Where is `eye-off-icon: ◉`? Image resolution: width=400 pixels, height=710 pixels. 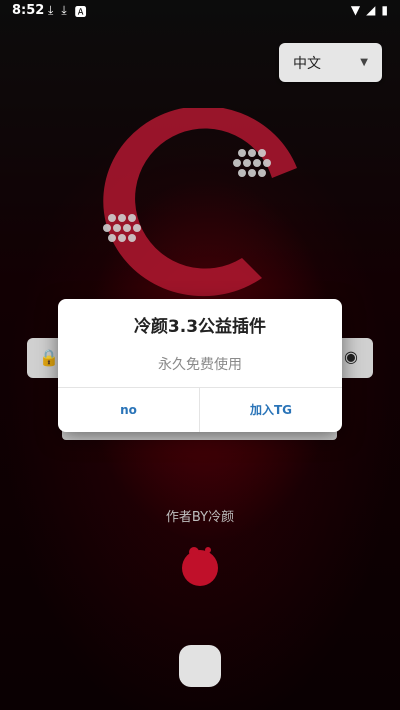 eye-off-icon: ◉ is located at coordinates (351, 356).